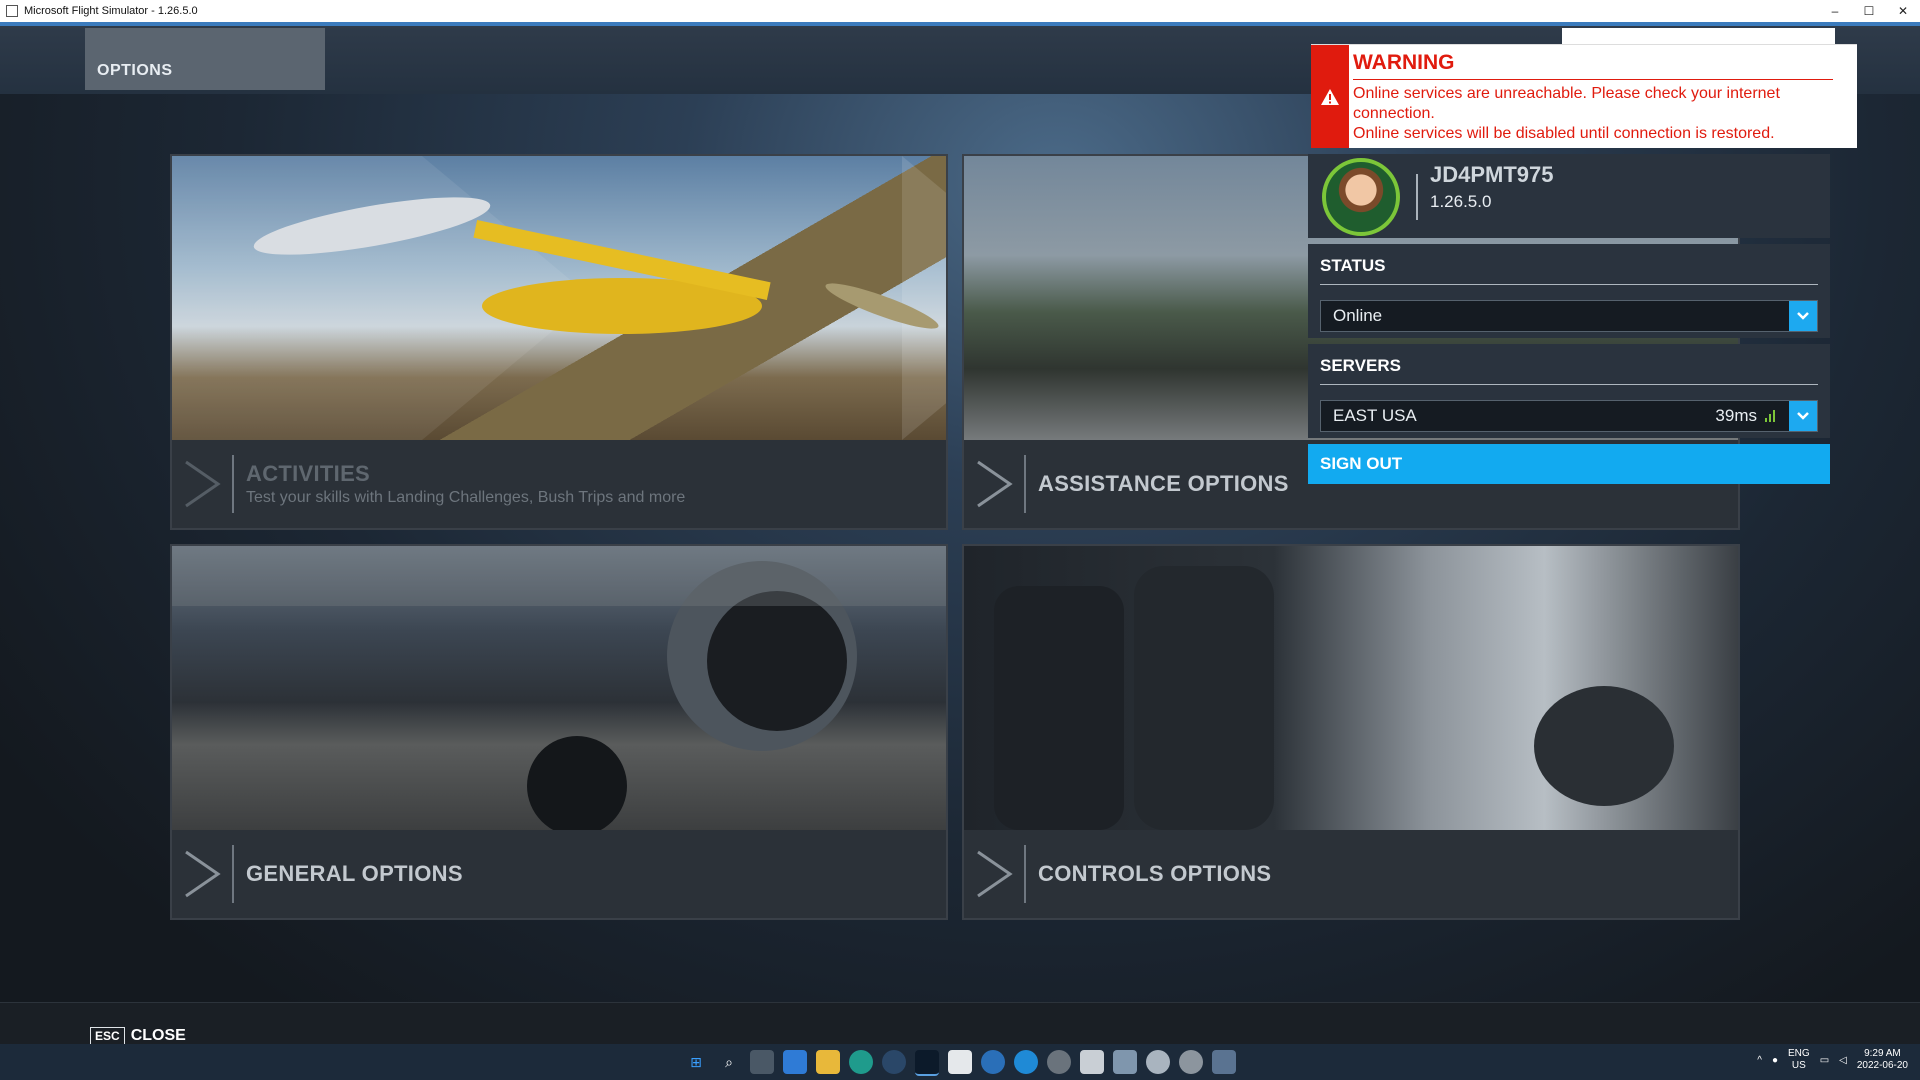 This screenshot has width=1920, height=1080. I want to click on general-image, so click(559, 691).